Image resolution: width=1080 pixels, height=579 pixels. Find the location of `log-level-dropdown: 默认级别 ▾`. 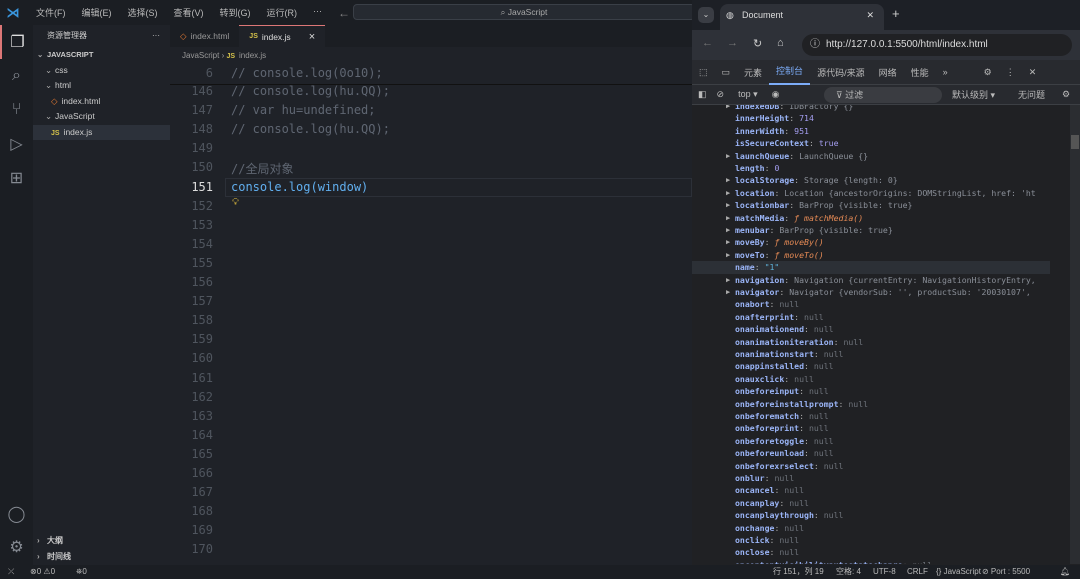

log-level-dropdown: 默认级别 ▾ is located at coordinates (973, 94).